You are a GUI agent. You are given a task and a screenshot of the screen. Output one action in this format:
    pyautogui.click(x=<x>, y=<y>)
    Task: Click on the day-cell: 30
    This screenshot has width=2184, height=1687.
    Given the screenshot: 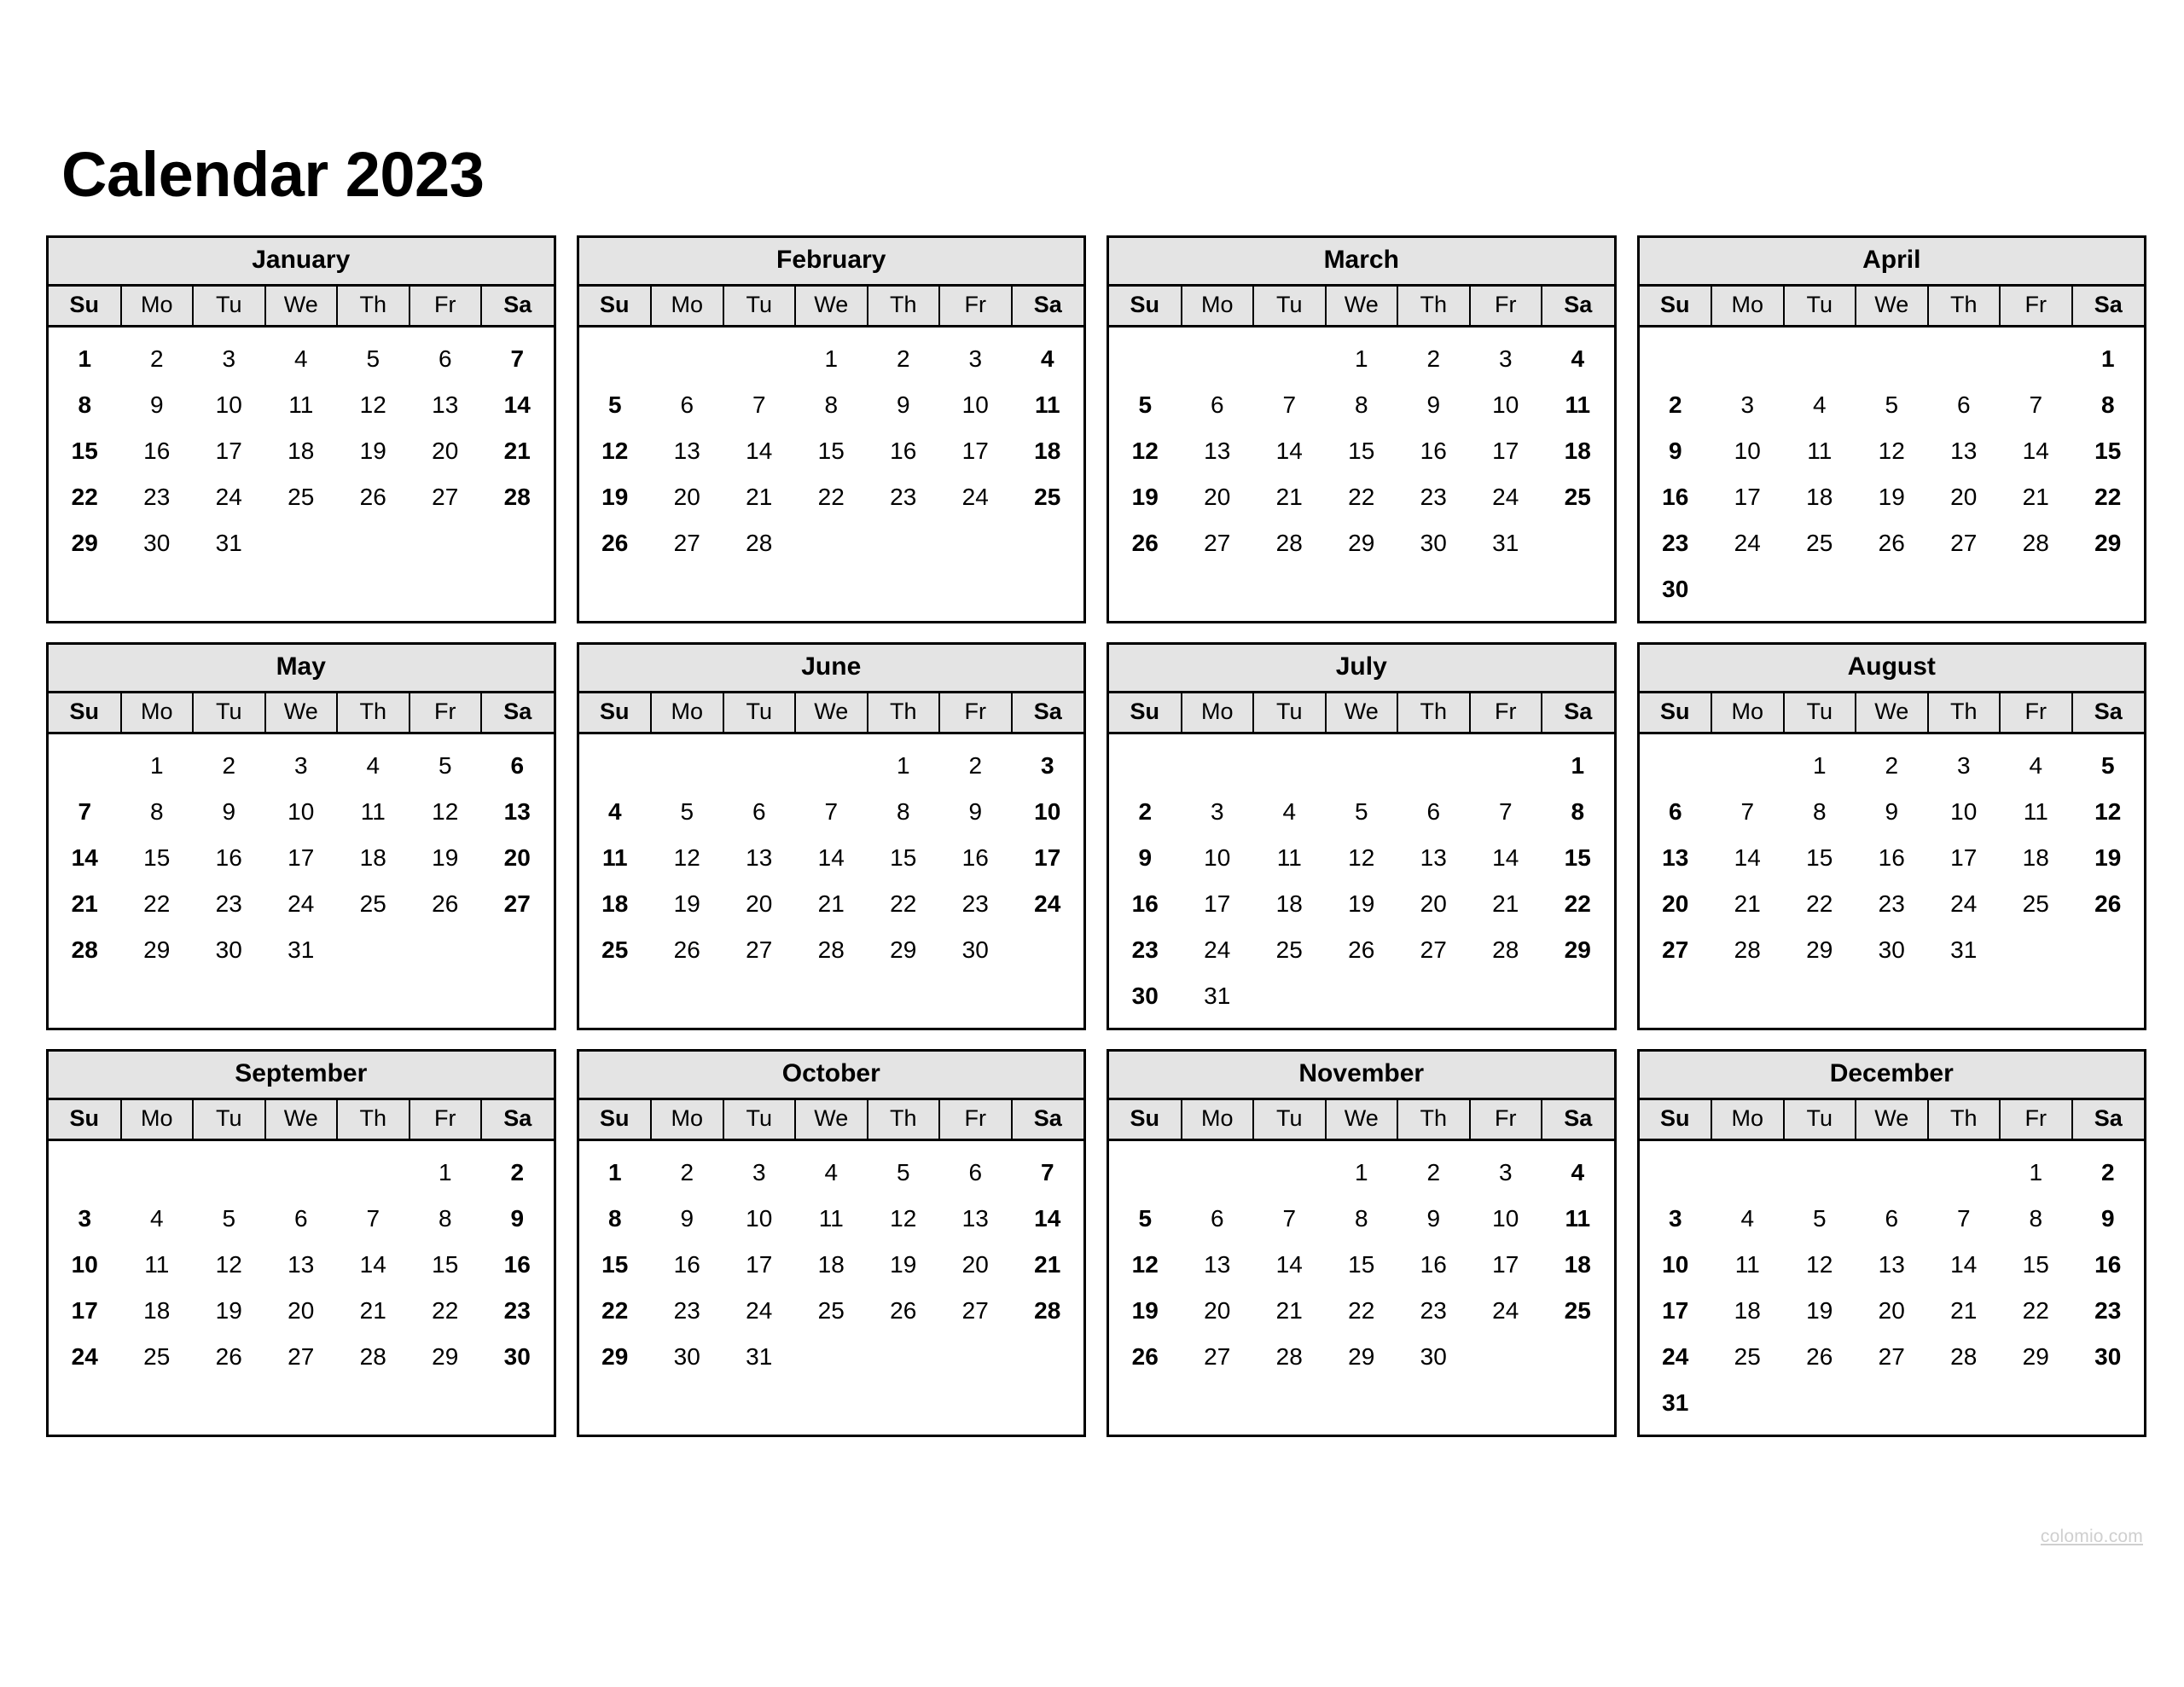 What is the action you would take?
    pyautogui.click(x=1676, y=593)
    